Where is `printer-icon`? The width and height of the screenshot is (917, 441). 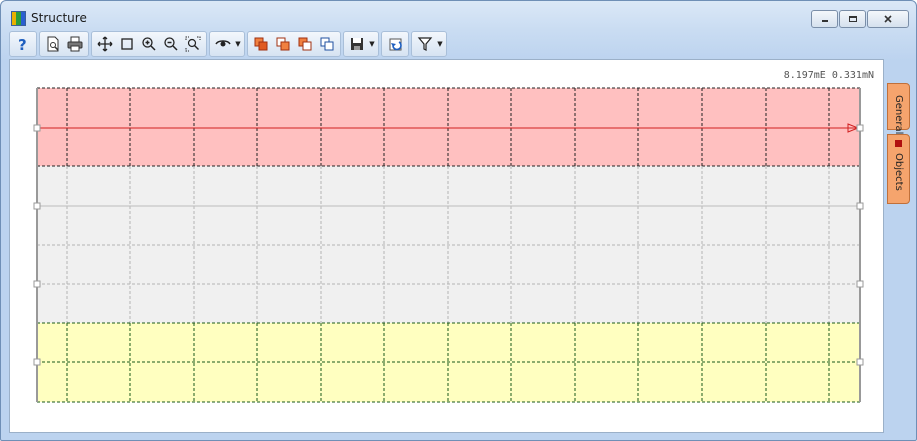 printer-icon is located at coordinates (75, 44).